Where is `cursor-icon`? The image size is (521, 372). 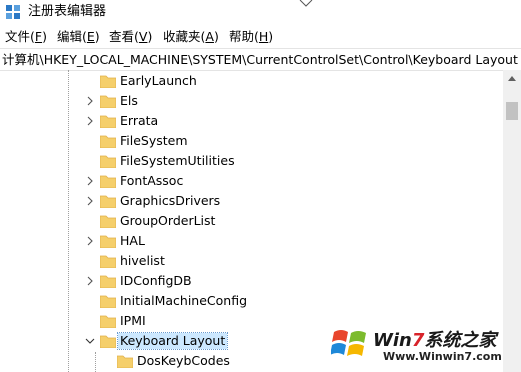 cursor-icon is located at coordinates (306, 3).